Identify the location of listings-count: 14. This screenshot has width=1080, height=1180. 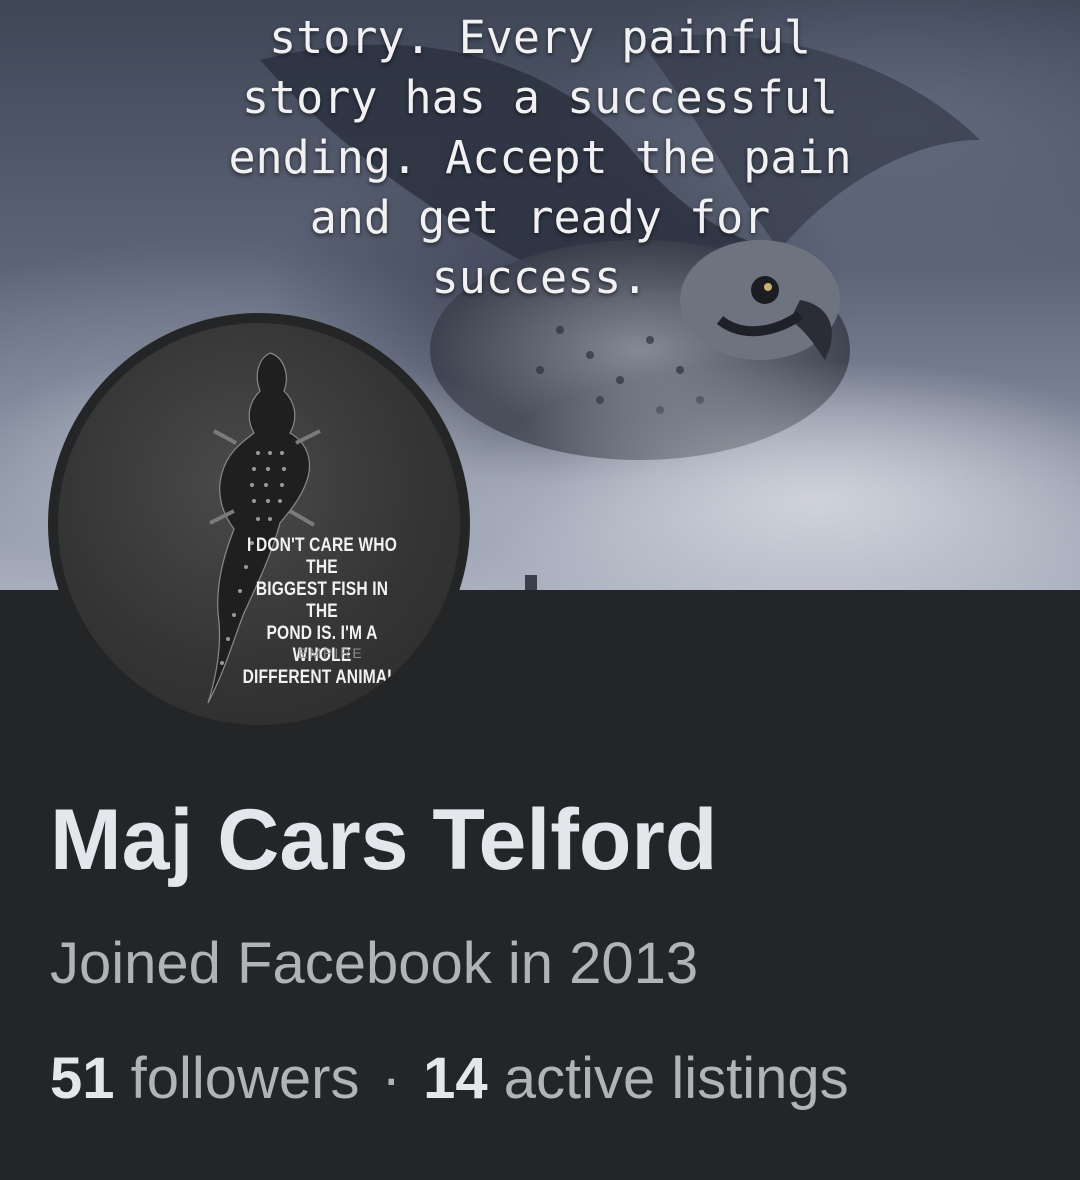
(455, 1078).